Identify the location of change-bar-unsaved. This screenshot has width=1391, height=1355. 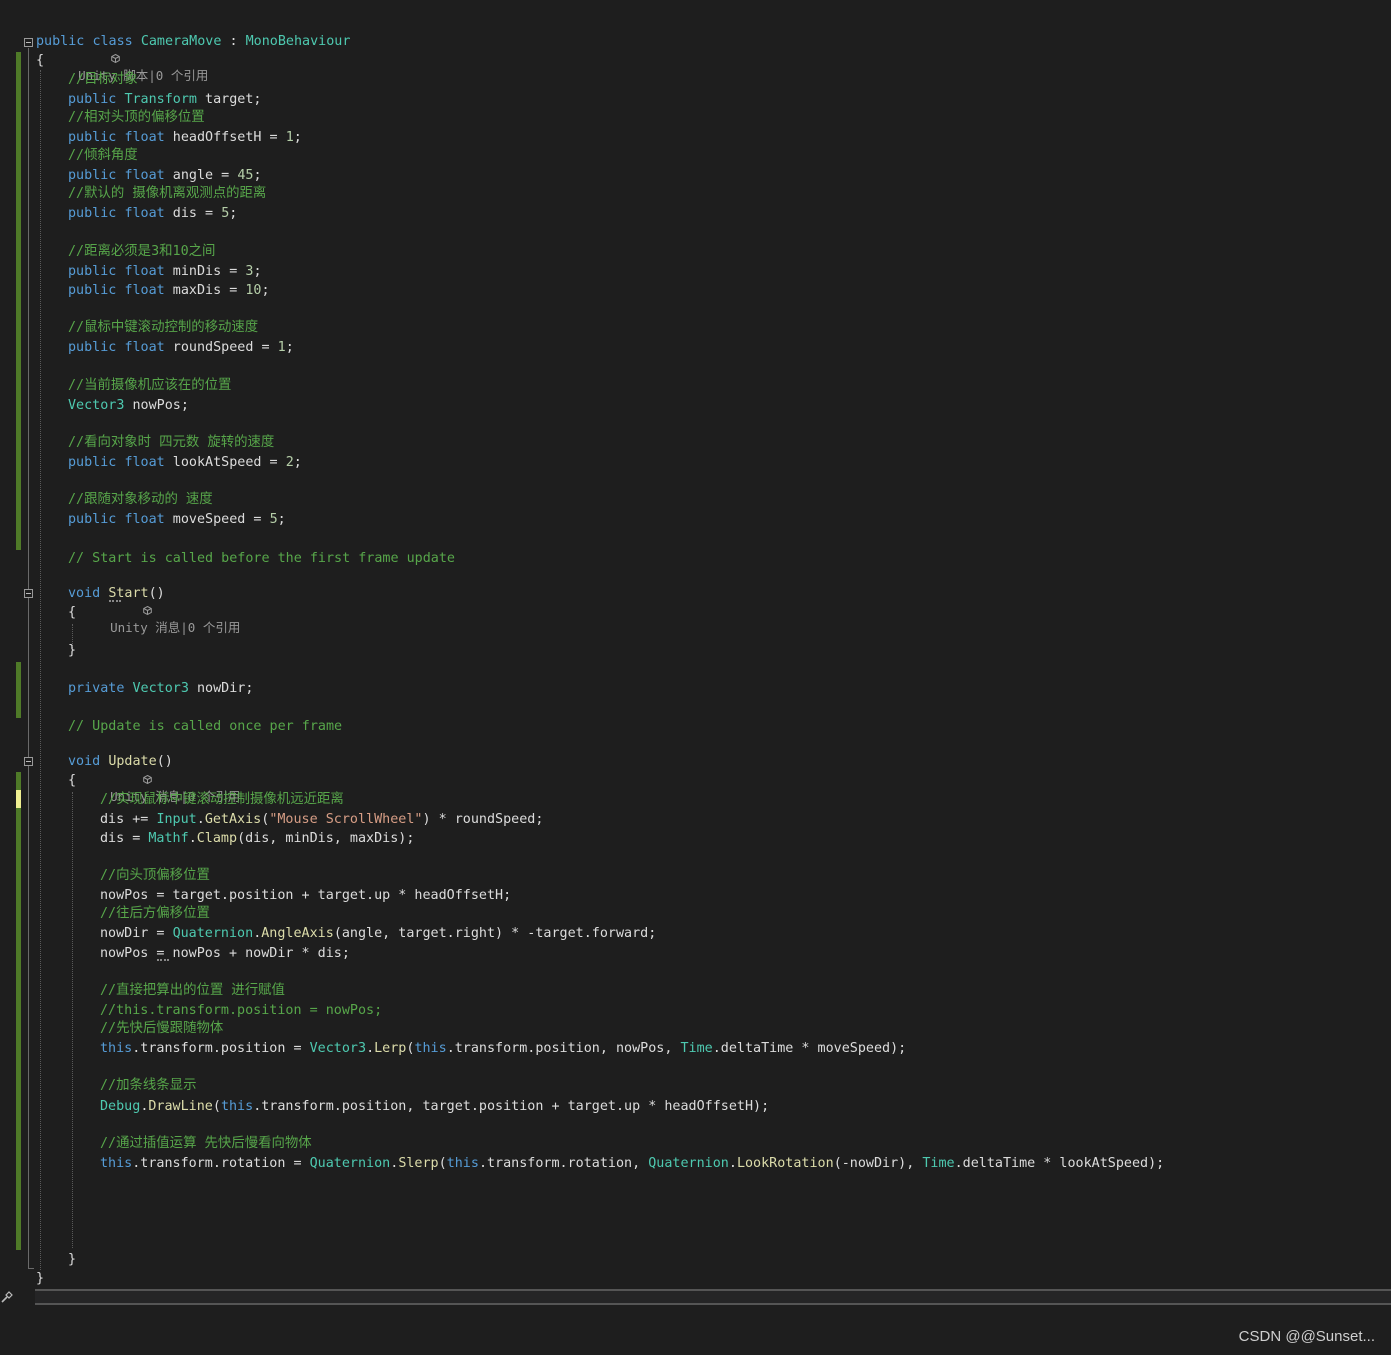
(18, 799).